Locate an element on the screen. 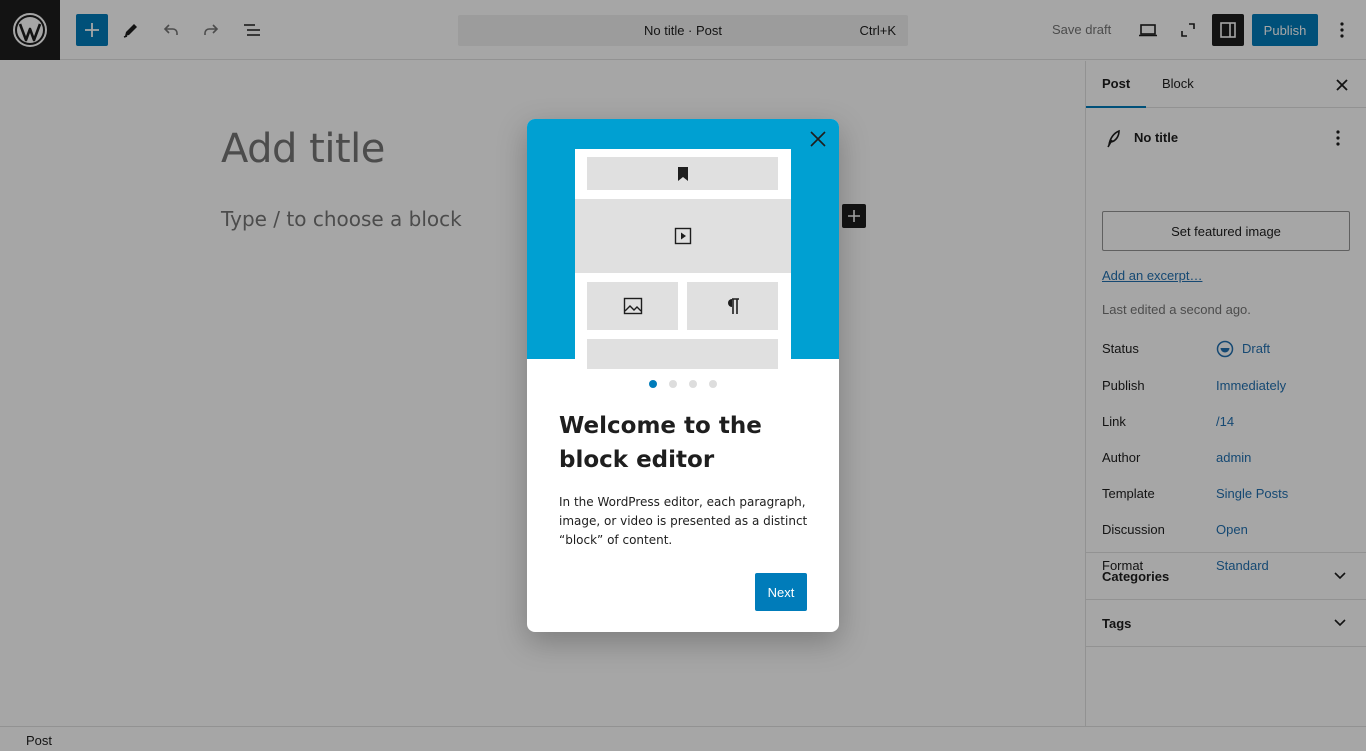  close-modal-button is located at coordinates (818, 139).